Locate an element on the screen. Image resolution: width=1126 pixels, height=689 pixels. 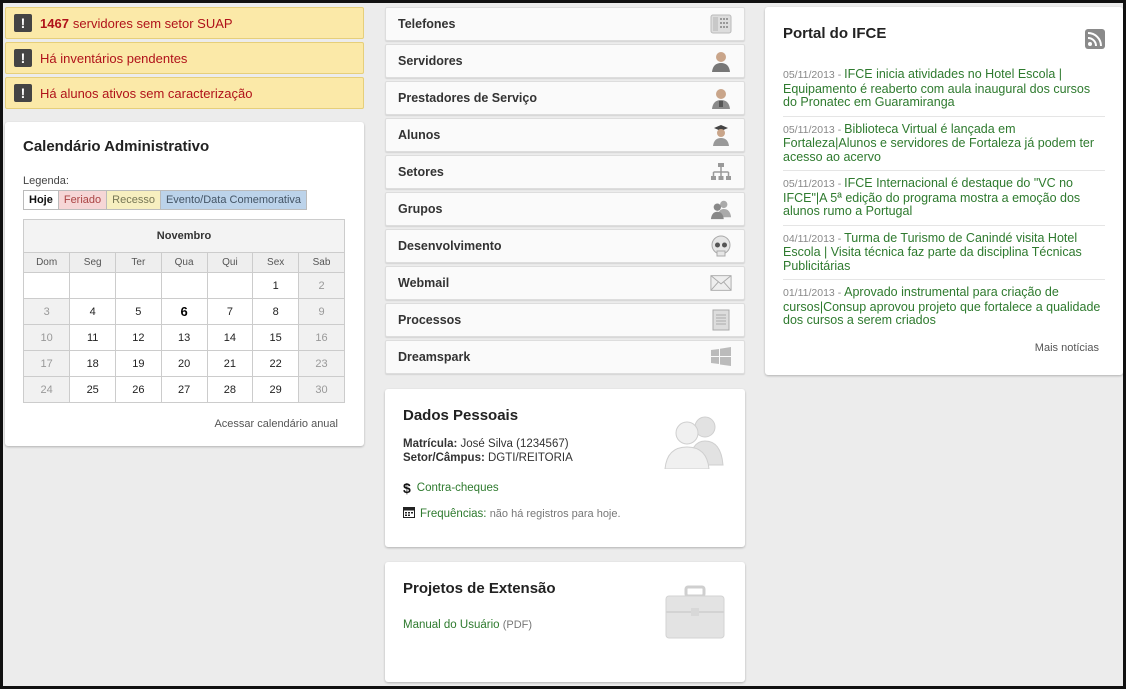
calendar-day: 6 is located at coordinates (184, 311).